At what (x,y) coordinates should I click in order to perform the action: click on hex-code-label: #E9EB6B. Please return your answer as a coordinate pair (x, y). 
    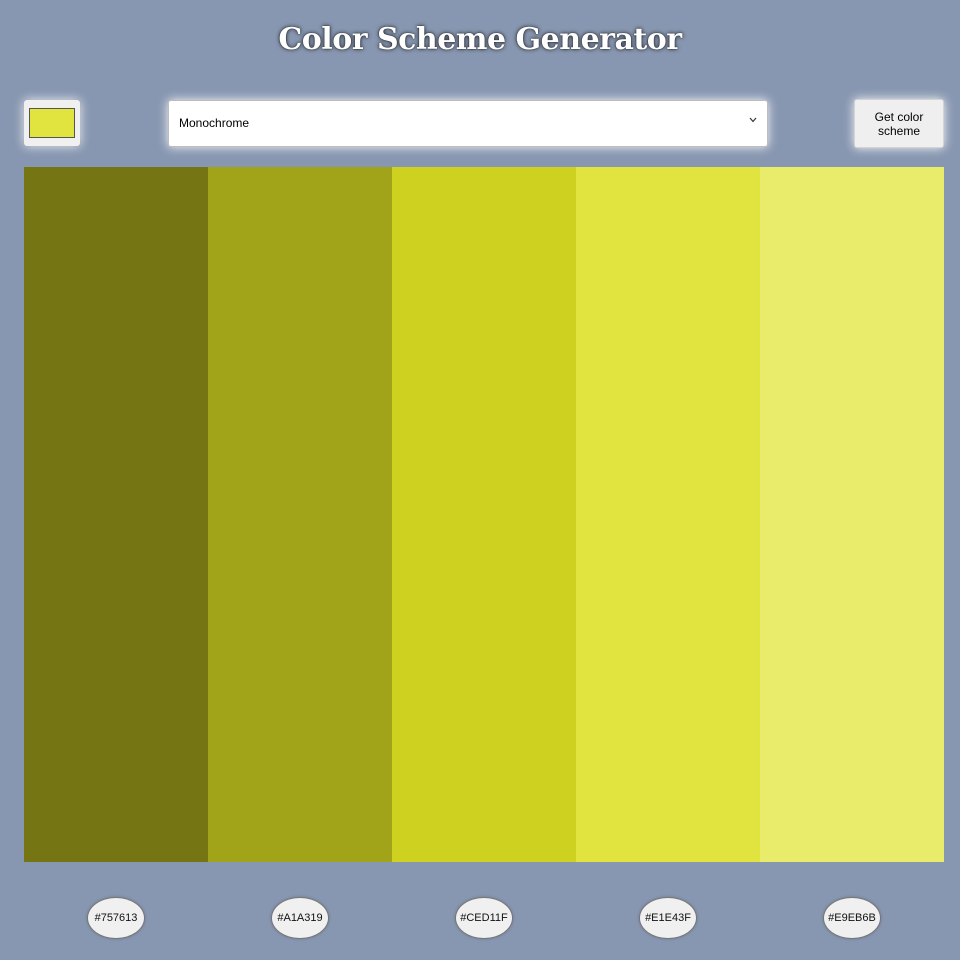
    Looking at the image, I should click on (852, 918).